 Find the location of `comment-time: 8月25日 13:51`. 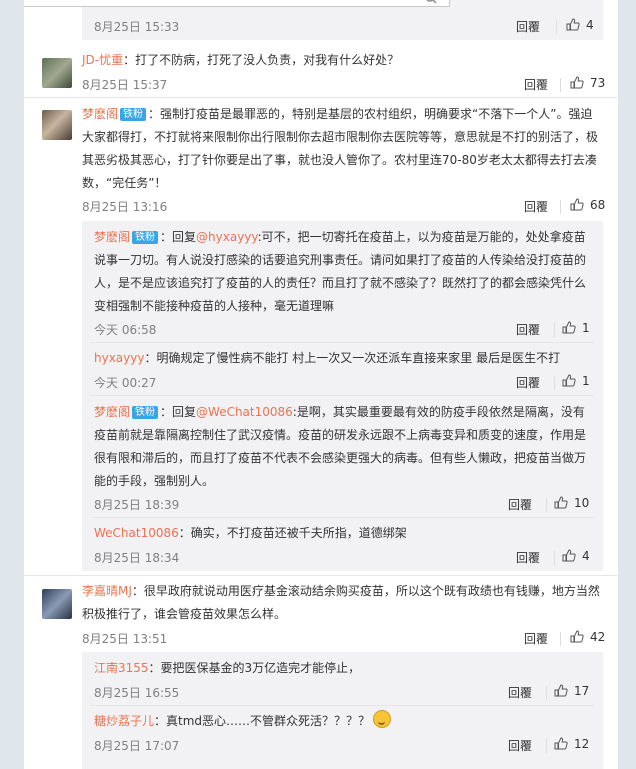

comment-time: 8月25日 13:51 is located at coordinates (125, 639).